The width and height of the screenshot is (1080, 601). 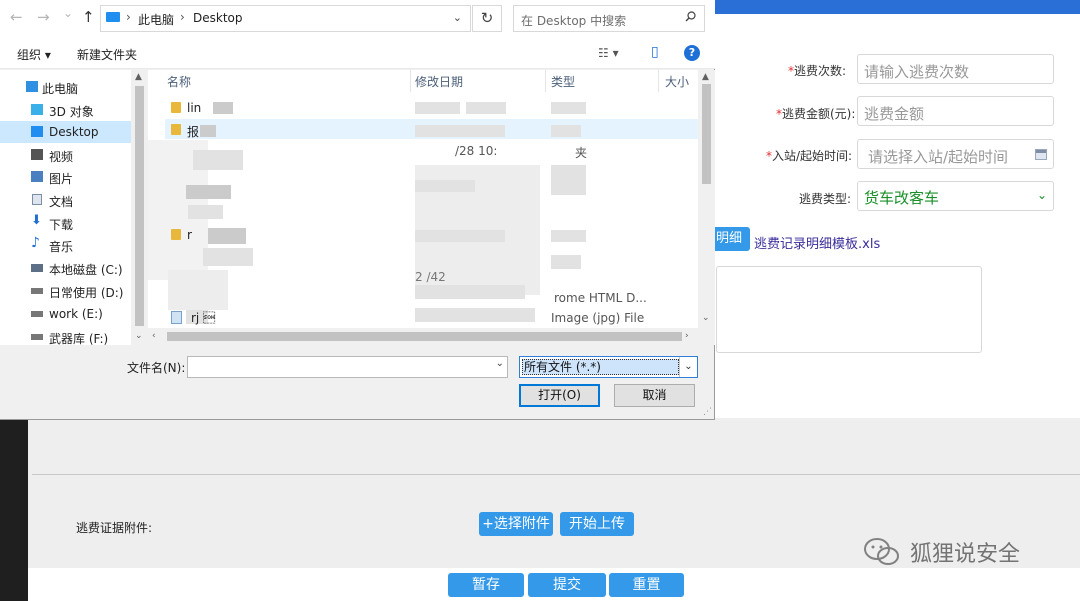 What do you see at coordinates (432, 277) in the screenshot?
I see `list-item: 2 /42` at bounding box center [432, 277].